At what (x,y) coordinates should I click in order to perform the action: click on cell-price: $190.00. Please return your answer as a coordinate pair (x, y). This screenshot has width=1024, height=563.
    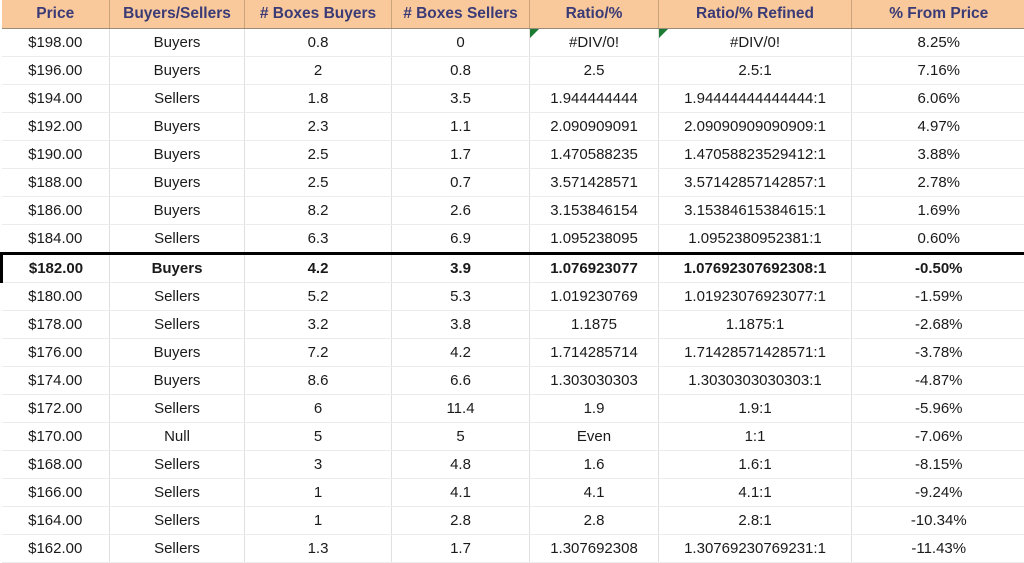
    Looking at the image, I should click on (56, 154).